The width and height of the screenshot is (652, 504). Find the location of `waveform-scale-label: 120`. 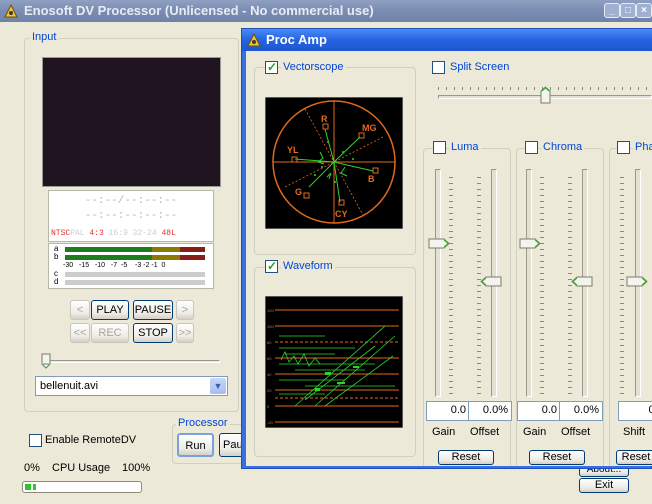

waveform-scale-label: 120 is located at coordinates (270, 310).